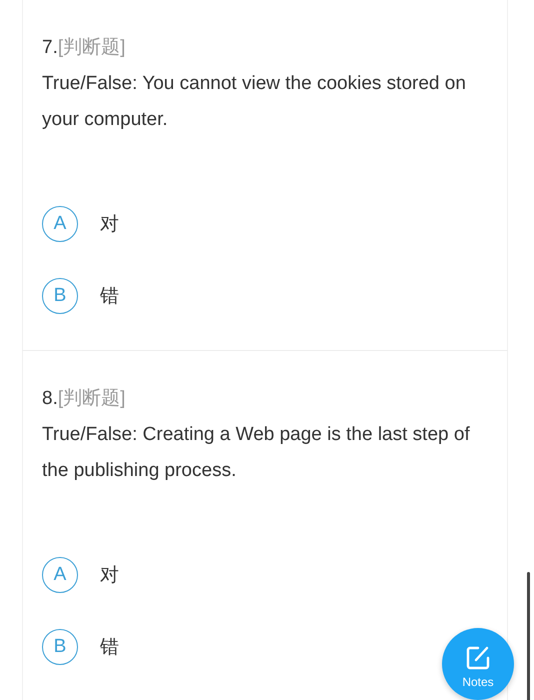  I want to click on question-text: True/False: You cannot view the cookies stored on your computer., so click(254, 102).